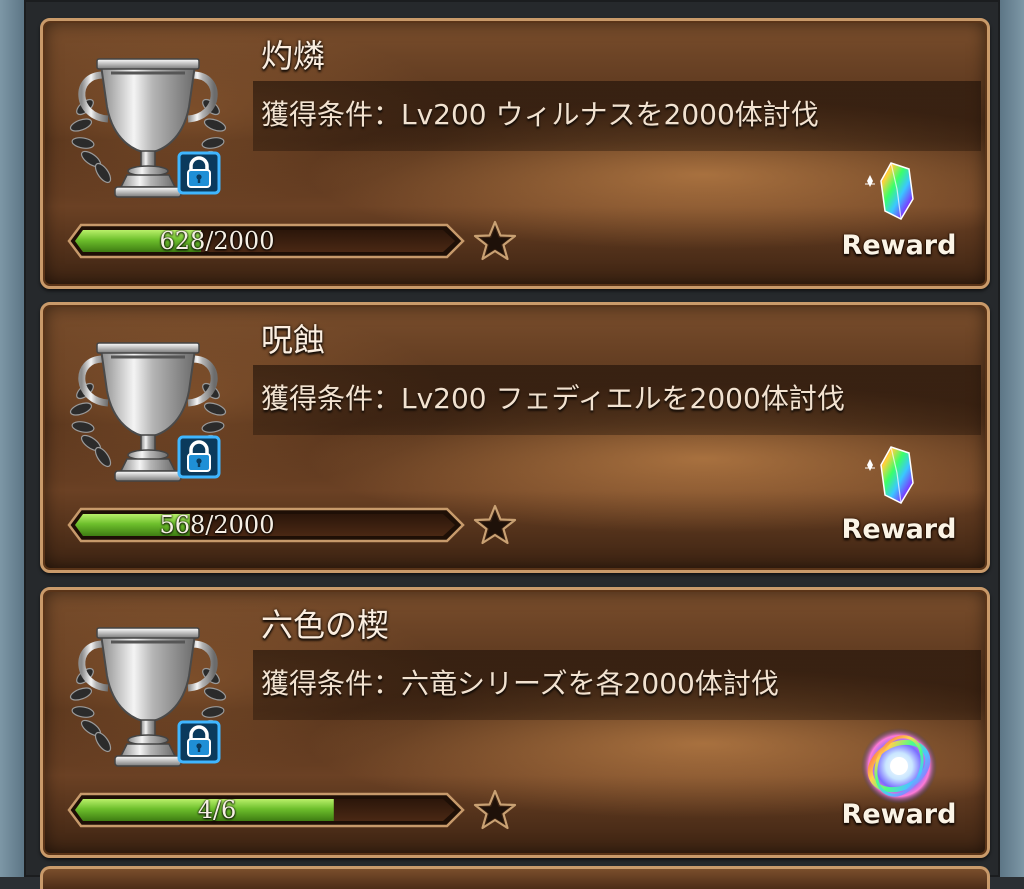 The height and width of the screenshot is (889, 1024). What do you see at coordinates (515, 877) in the screenshot?
I see `next-trophy-card` at bounding box center [515, 877].